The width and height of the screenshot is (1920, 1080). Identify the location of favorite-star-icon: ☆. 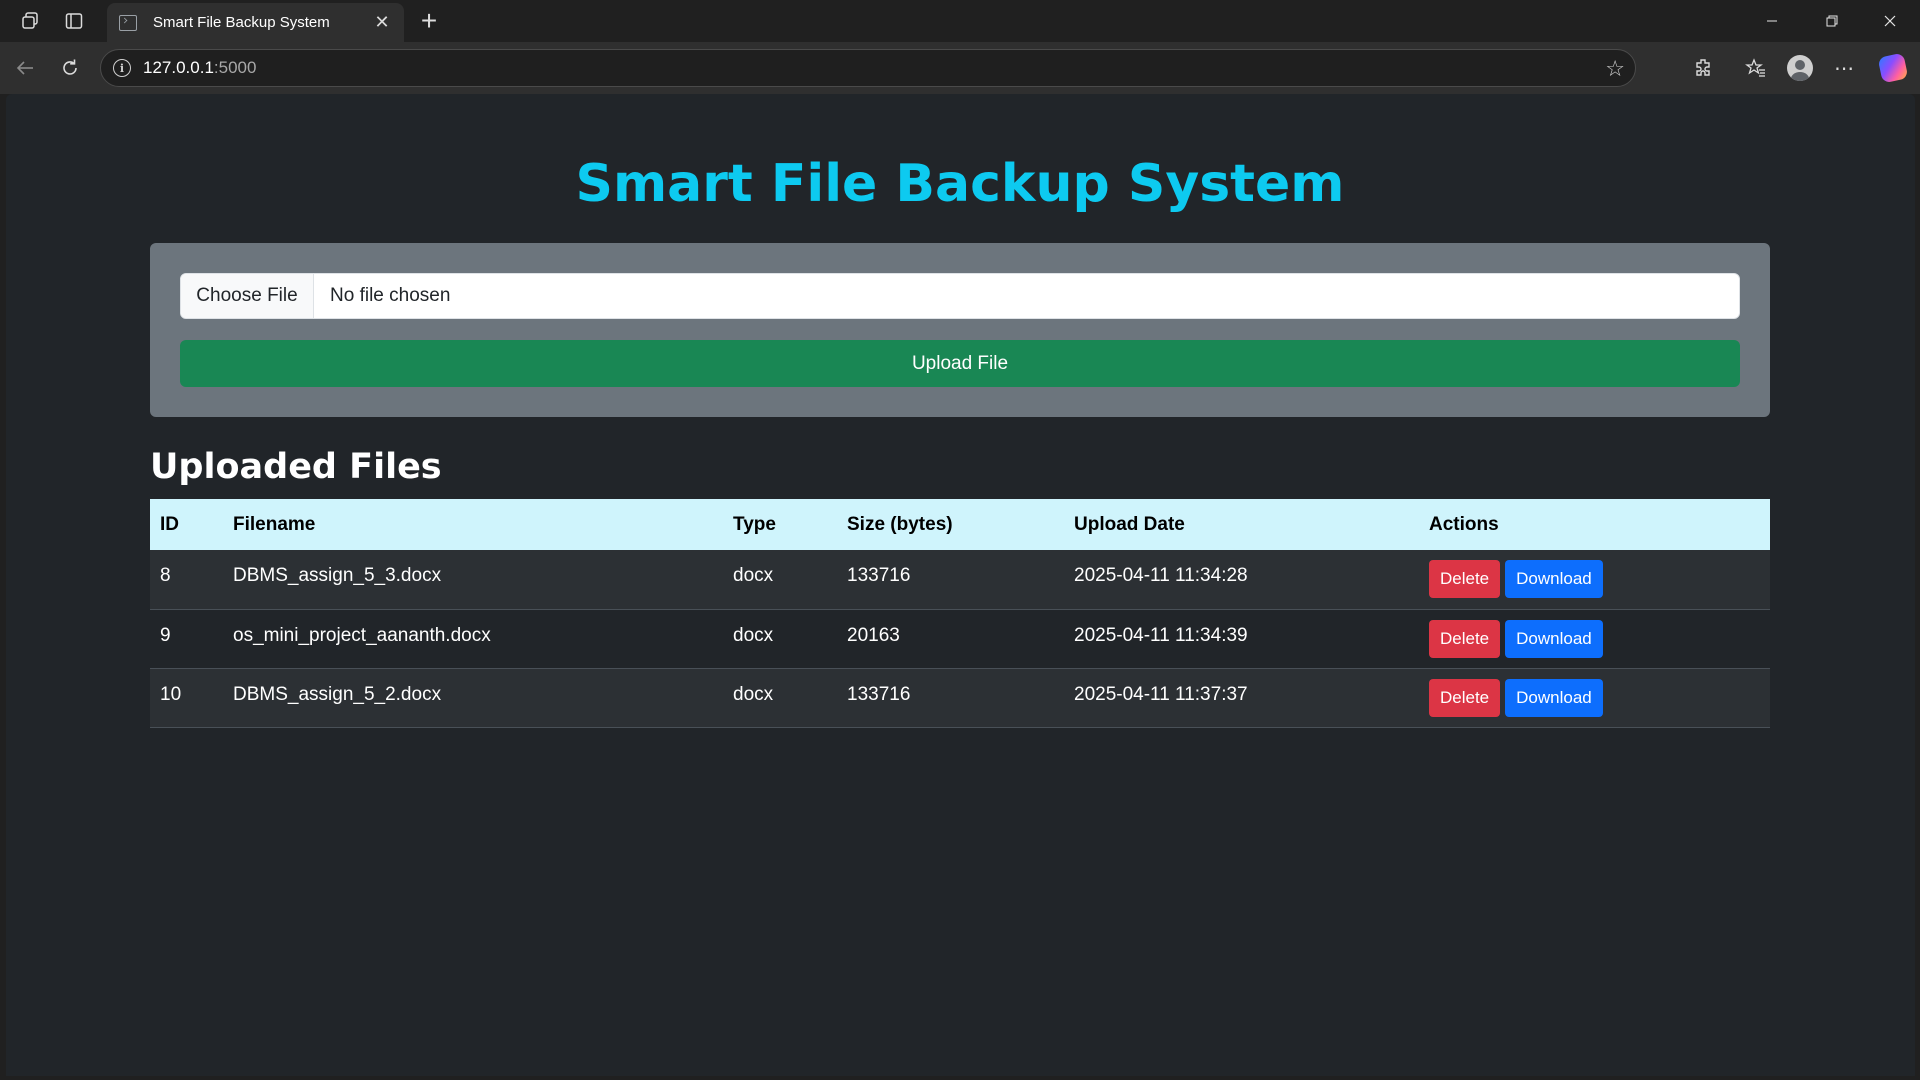
(1615, 69).